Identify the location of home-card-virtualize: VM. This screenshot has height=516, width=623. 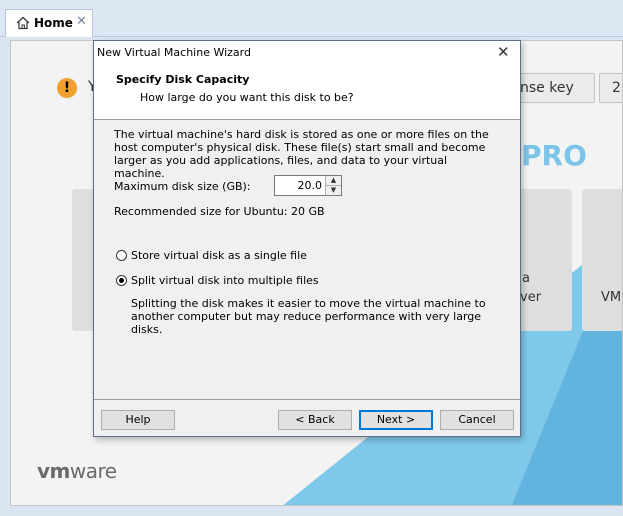
(602, 260).